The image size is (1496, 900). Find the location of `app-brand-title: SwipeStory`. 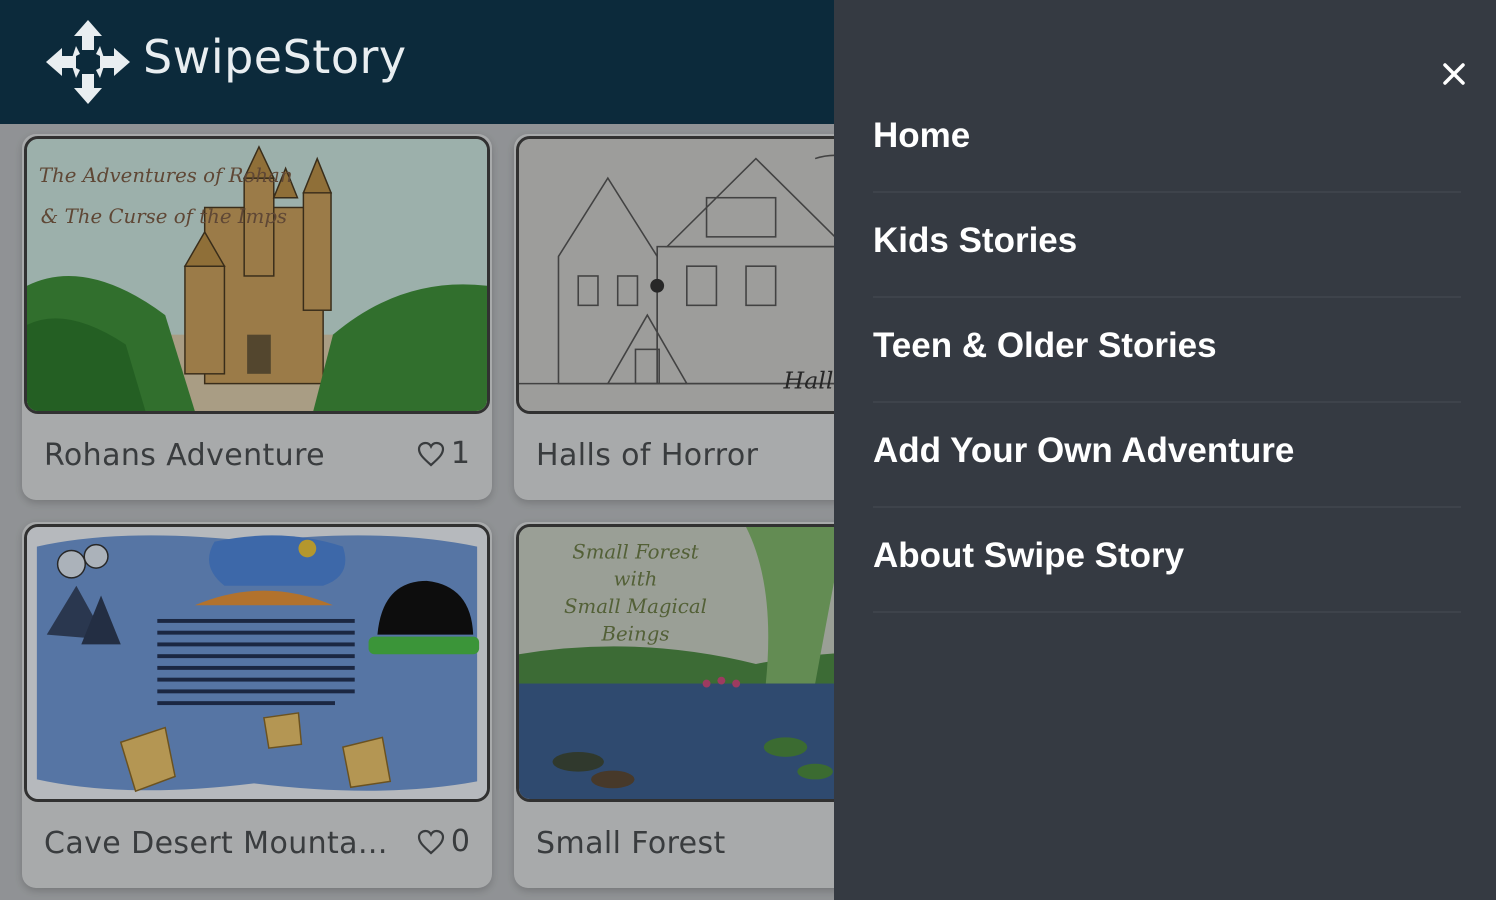

app-brand-title: SwipeStory is located at coordinates (275, 57).